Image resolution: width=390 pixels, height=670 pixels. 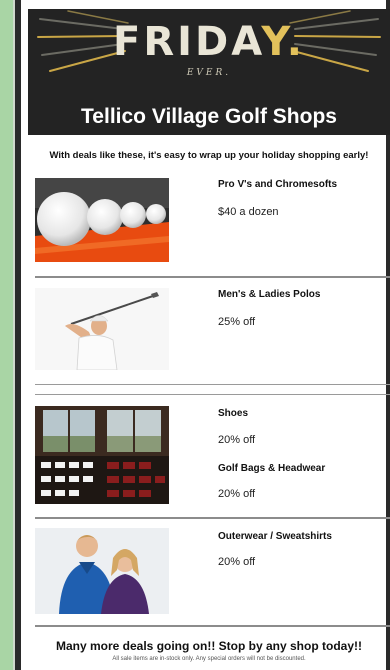 What do you see at coordinates (248, 212) in the screenshot?
I see `product-offer-balls: $40 a dozen` at bounding box center [248, 212].